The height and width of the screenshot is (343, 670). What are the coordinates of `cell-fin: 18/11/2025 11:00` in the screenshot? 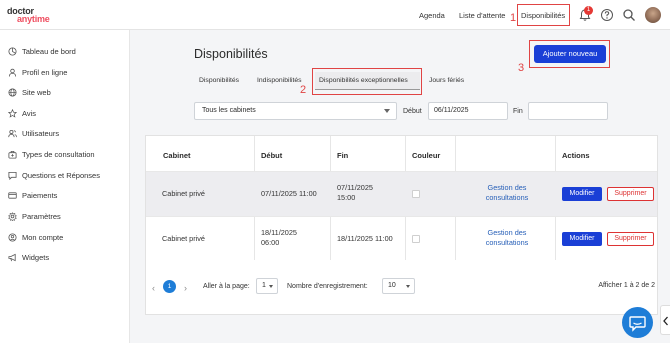 It's located at (365, 238).